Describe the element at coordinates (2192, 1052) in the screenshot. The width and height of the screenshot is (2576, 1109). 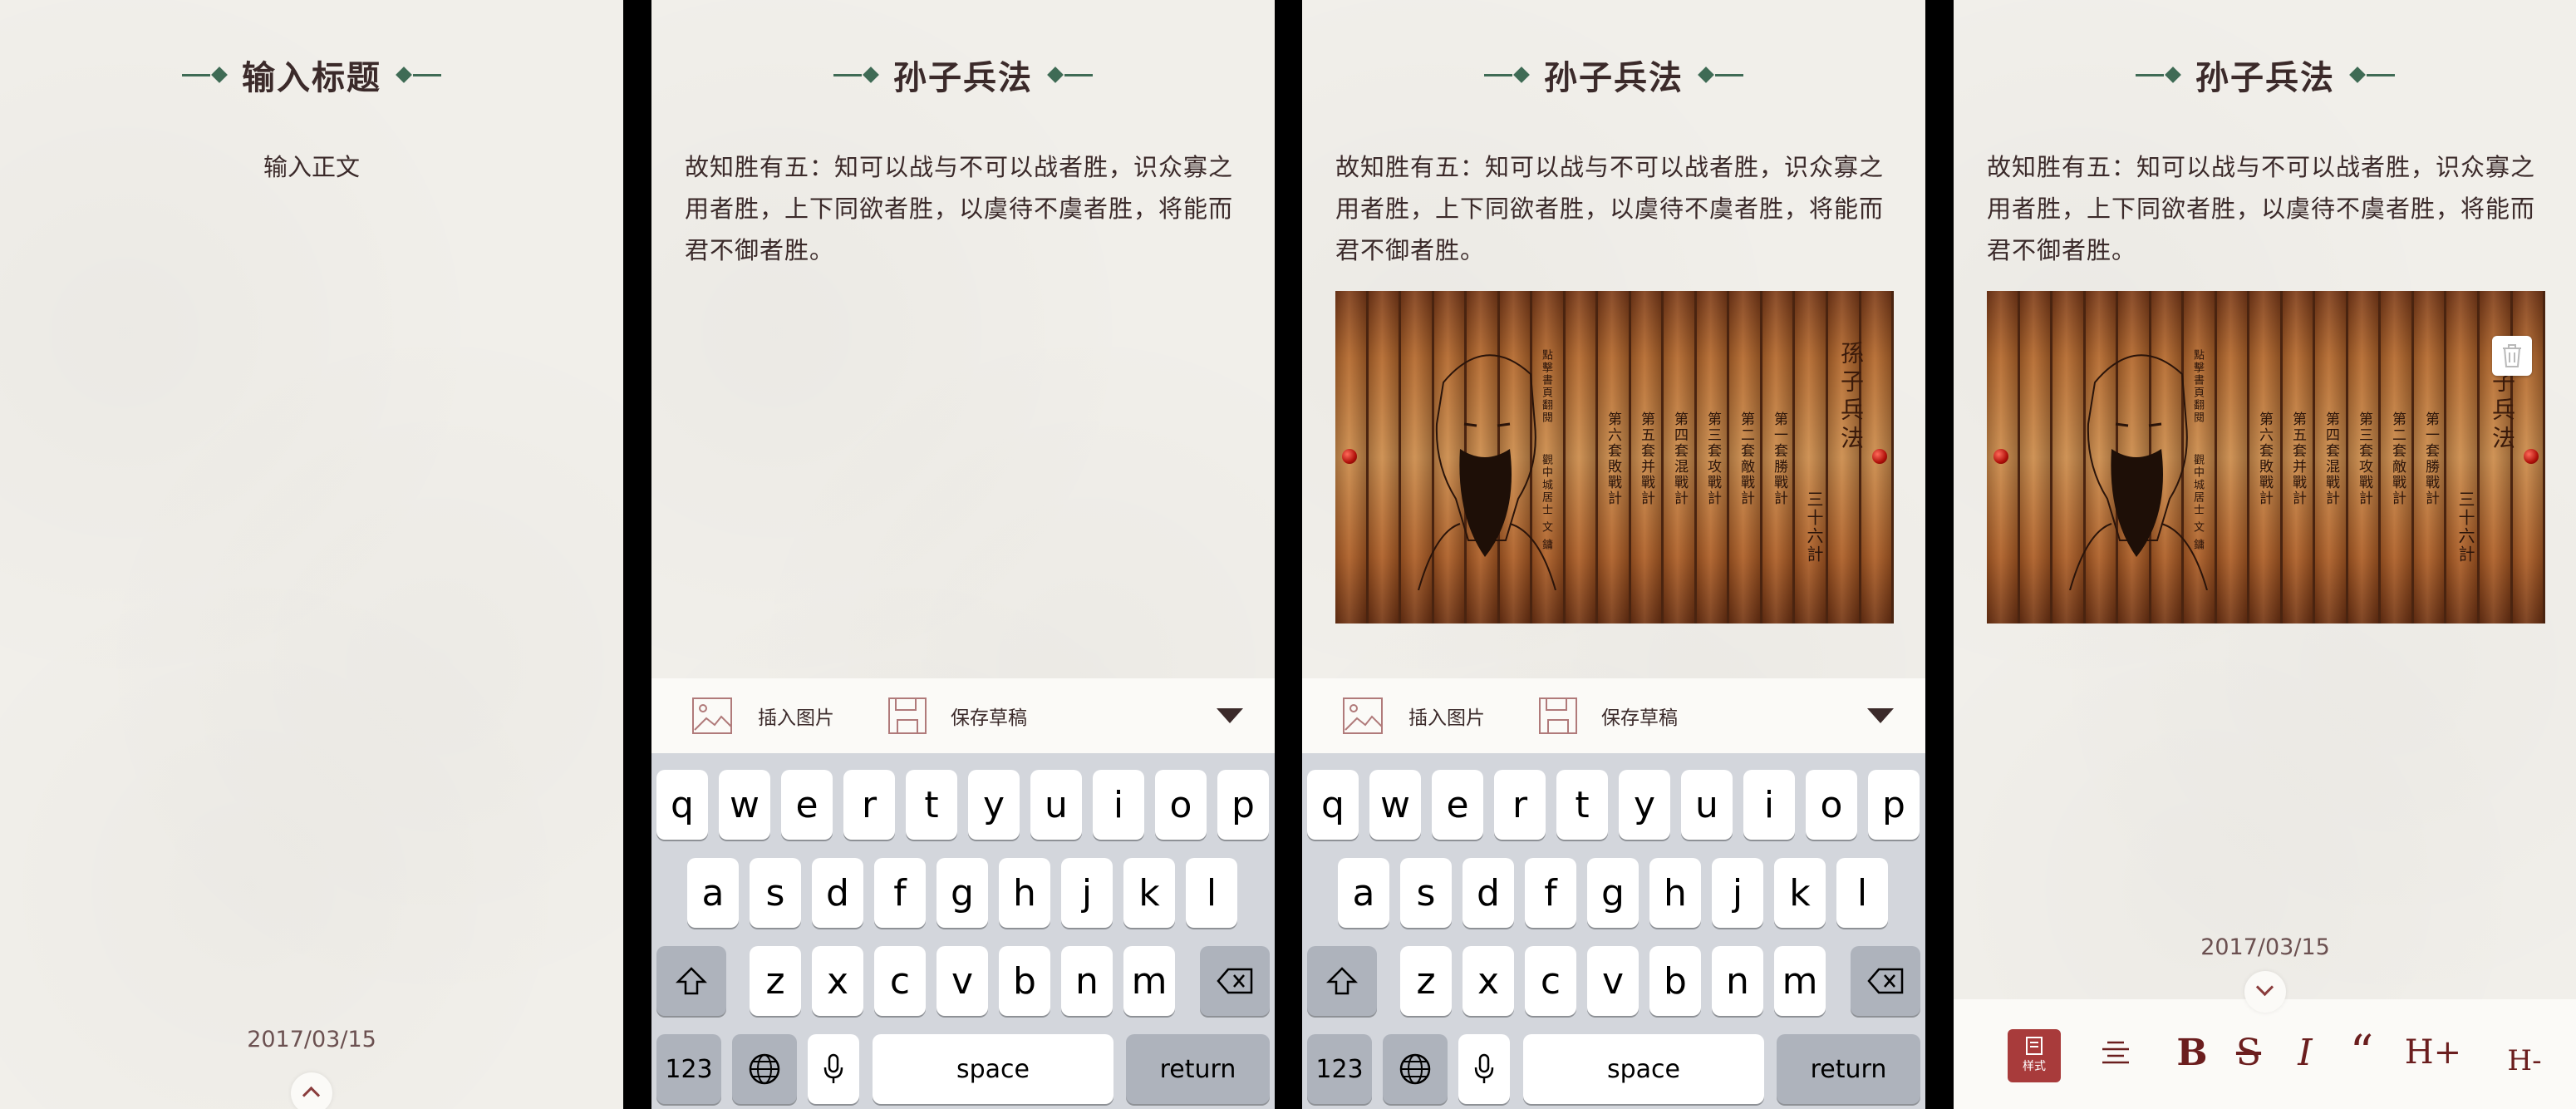
I see `bold-button: B` at that location.